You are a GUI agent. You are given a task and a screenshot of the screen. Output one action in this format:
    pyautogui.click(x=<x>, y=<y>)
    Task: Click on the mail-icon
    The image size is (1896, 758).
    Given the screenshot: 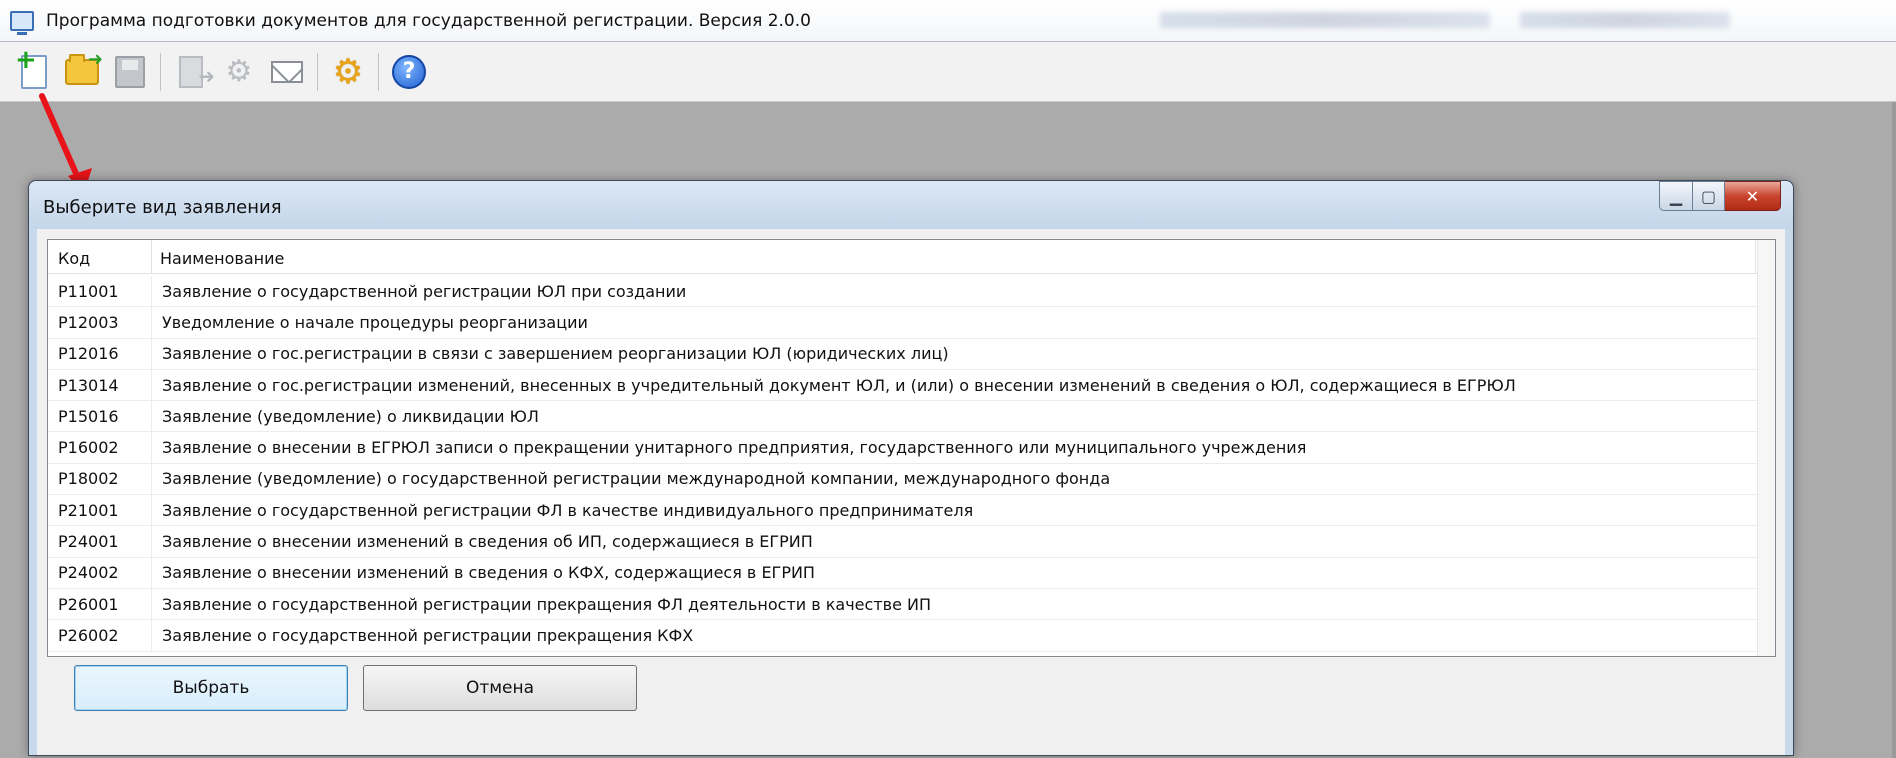 What is the action you would take?
    pyautogui.click(x=287, y=71)
    